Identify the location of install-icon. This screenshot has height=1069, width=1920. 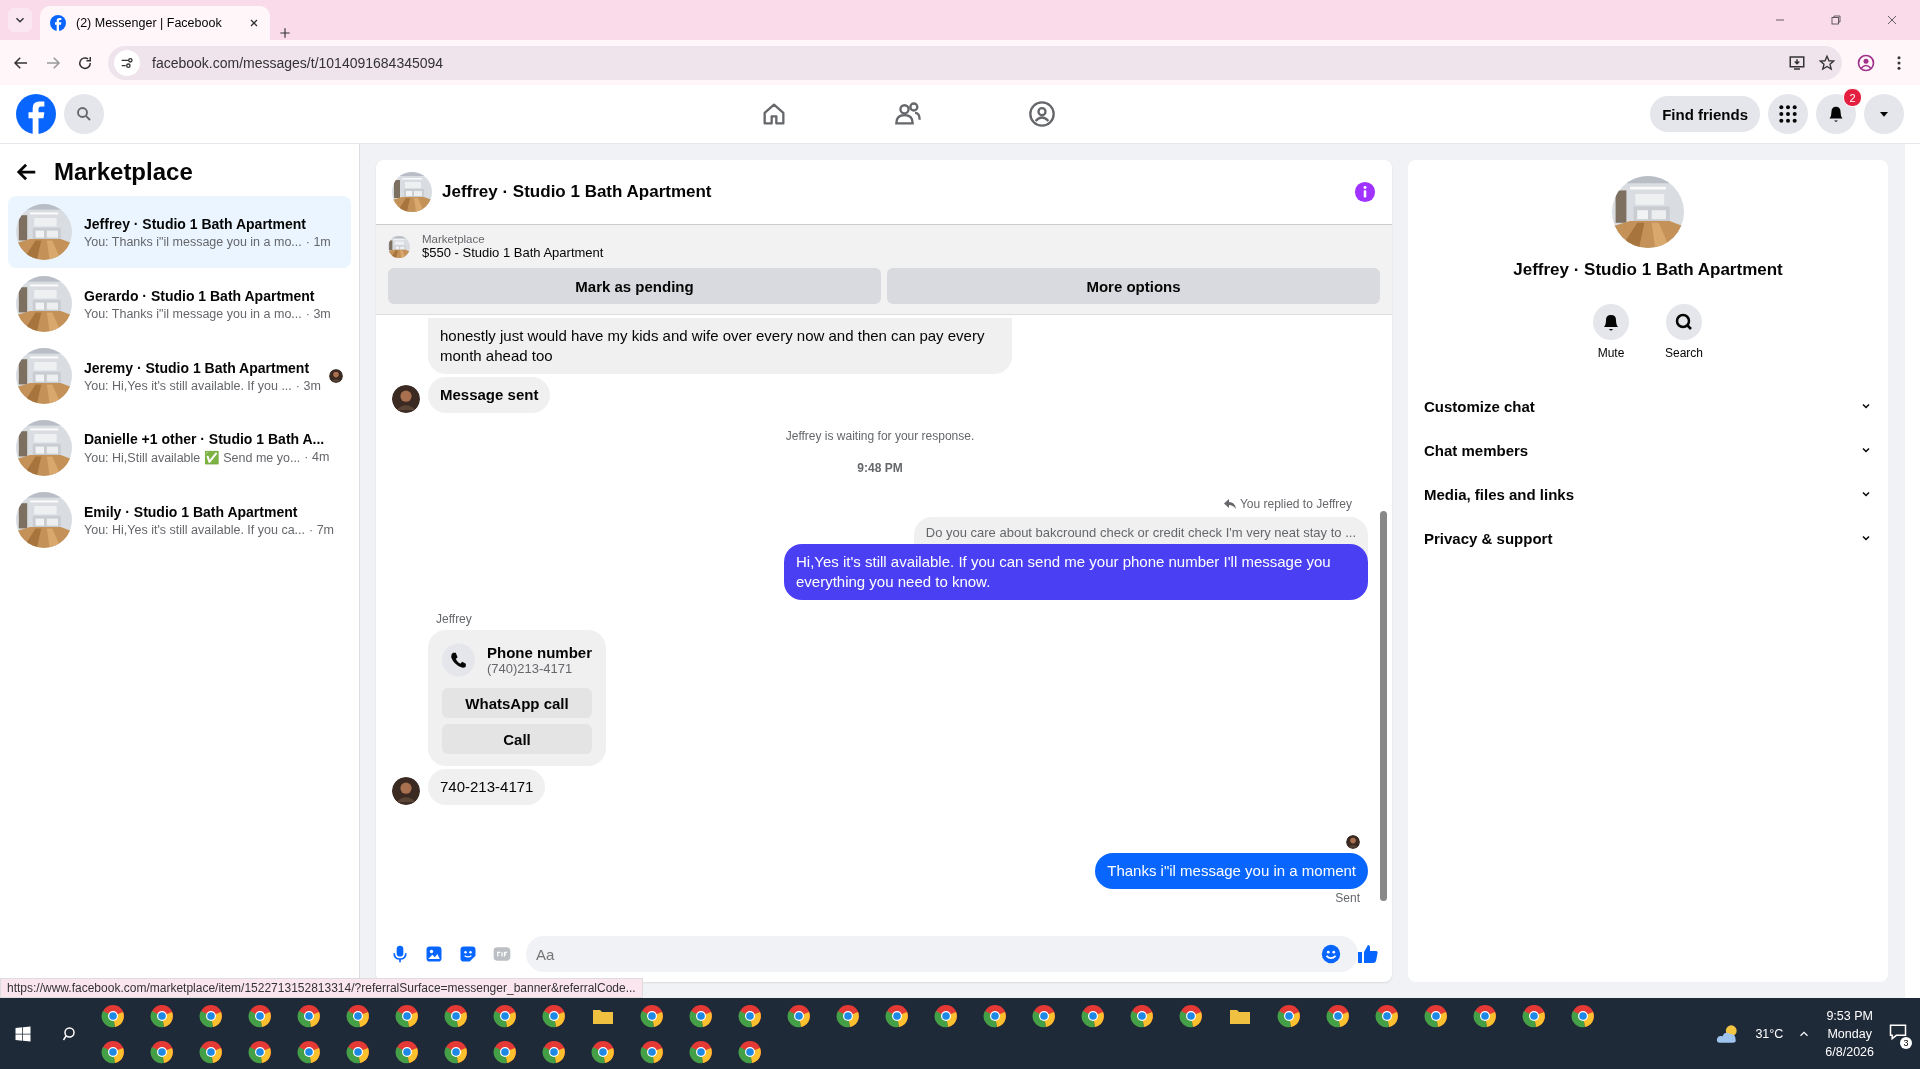
(1797, 62).